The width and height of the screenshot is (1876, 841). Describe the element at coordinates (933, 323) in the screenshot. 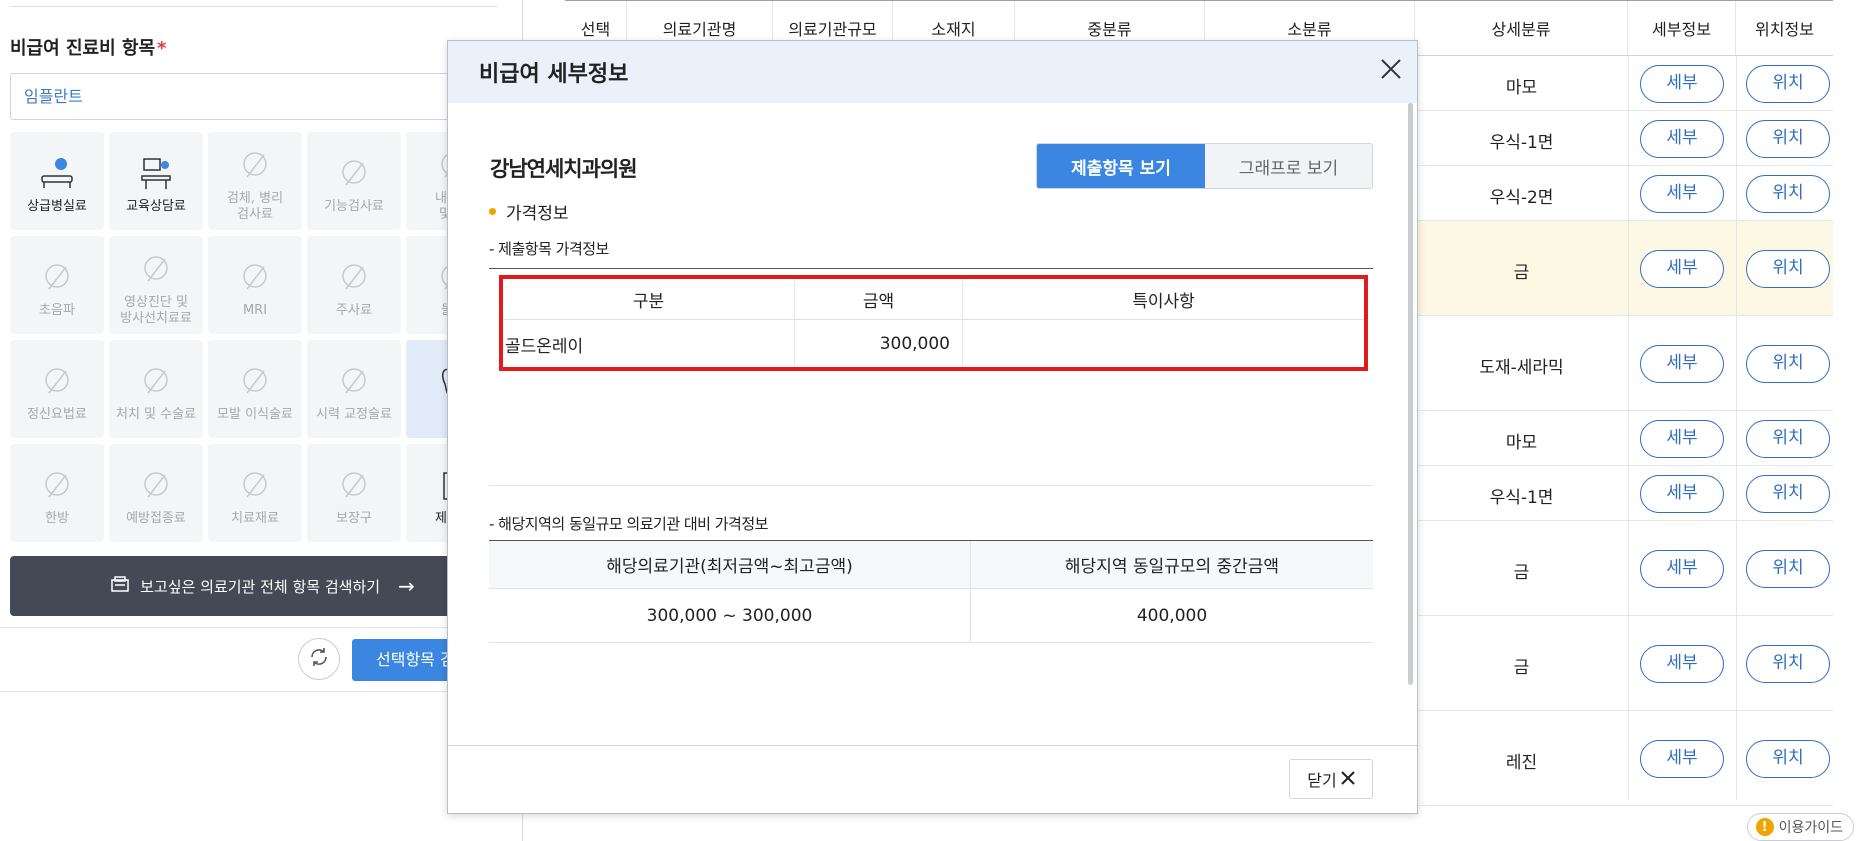

I see `highlight-box` at that location.